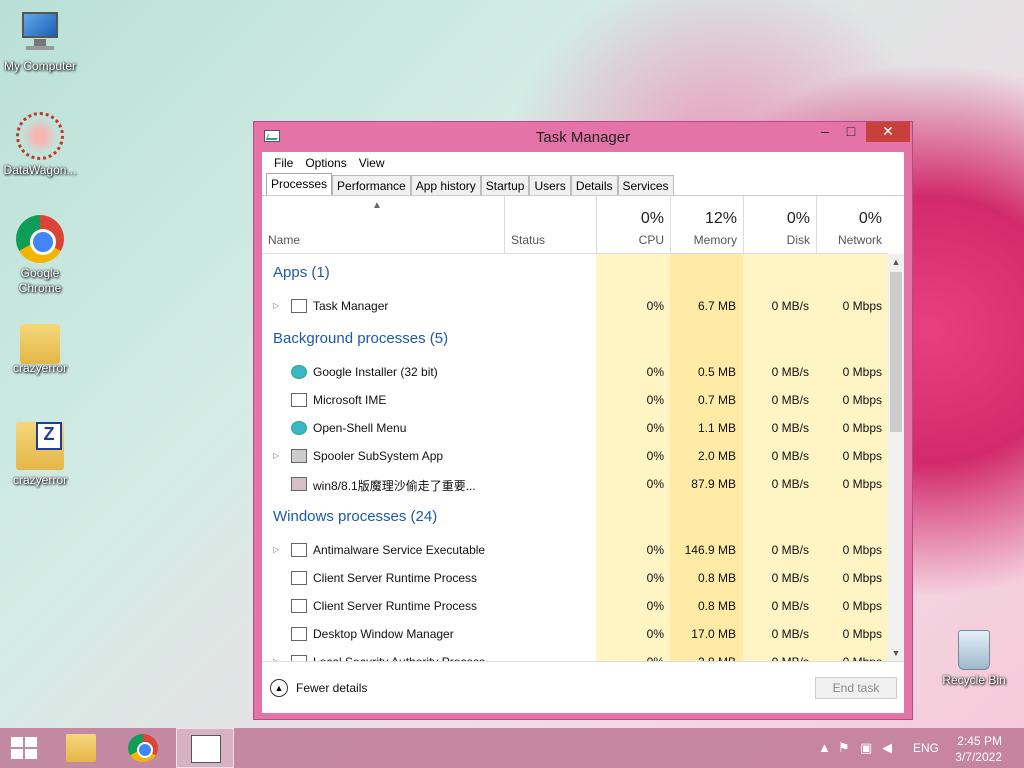 Image resolution: width=1024 pixels, height=768 pixels. What do you see at coordinates (375, 372) in the screenshot?
I see `process-name: Google Installer (32 bit)` at bounding box center [375, 372].